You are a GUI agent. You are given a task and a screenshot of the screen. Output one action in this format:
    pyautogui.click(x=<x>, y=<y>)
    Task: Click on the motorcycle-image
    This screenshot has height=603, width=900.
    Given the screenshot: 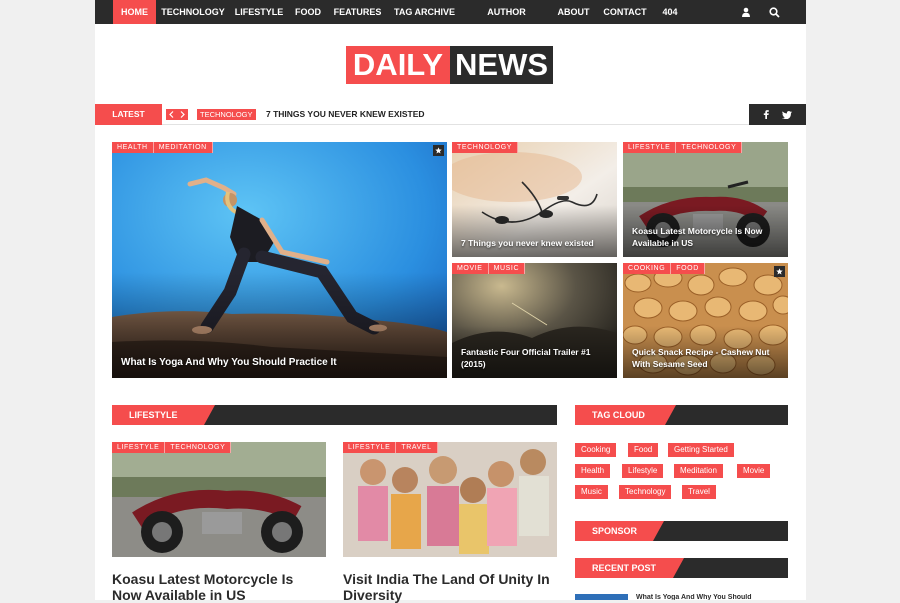 What is the action you would take?
    pyautogui.click(x=219, y=499)
    